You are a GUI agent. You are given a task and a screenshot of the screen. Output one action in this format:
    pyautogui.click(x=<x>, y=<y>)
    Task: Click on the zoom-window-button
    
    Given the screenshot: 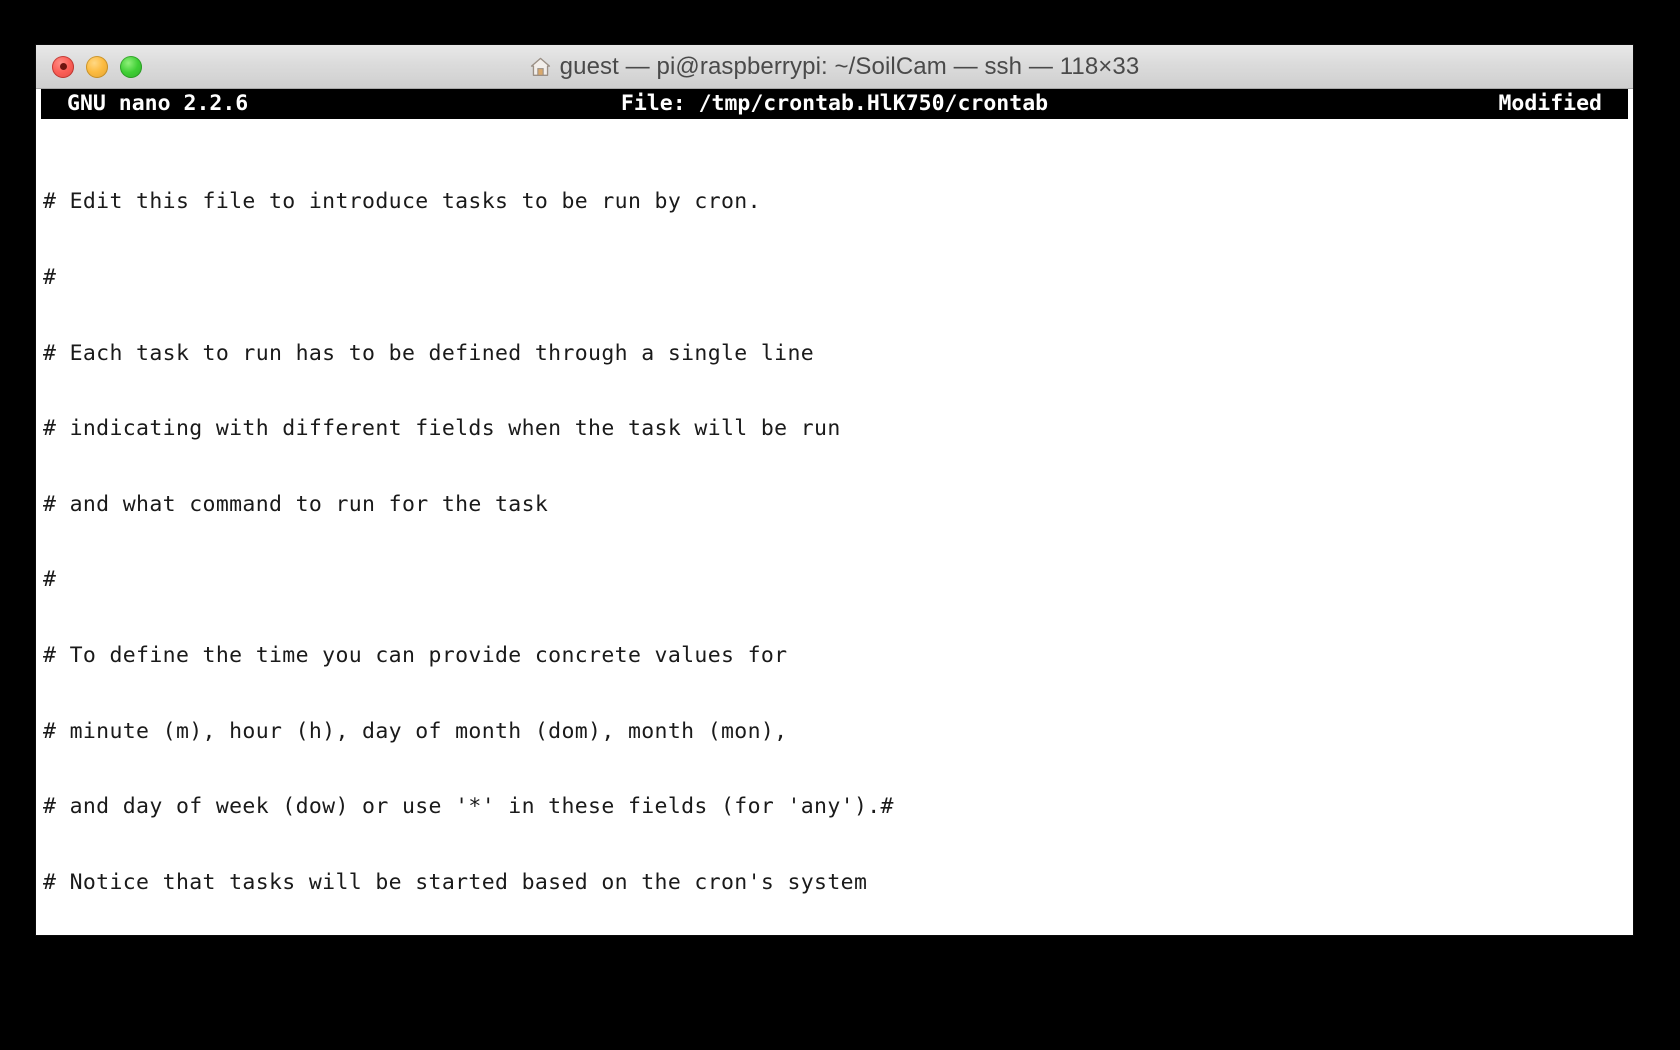 What is the action you would take?
    pyautogui.click(x=131, y=66)
    